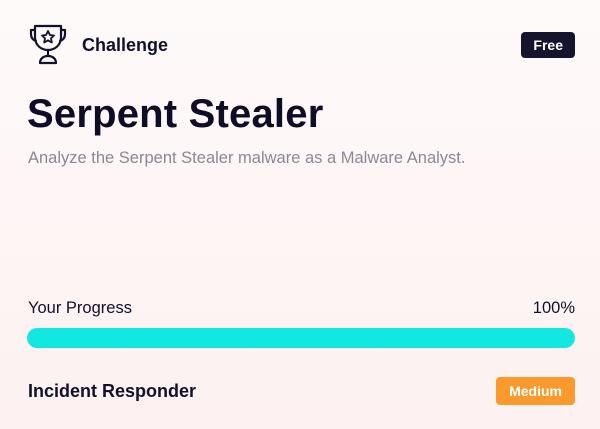  Describe the element at coordinates (112, 390) in the screenshot. I see `role-label: Incident Responder` at that location.